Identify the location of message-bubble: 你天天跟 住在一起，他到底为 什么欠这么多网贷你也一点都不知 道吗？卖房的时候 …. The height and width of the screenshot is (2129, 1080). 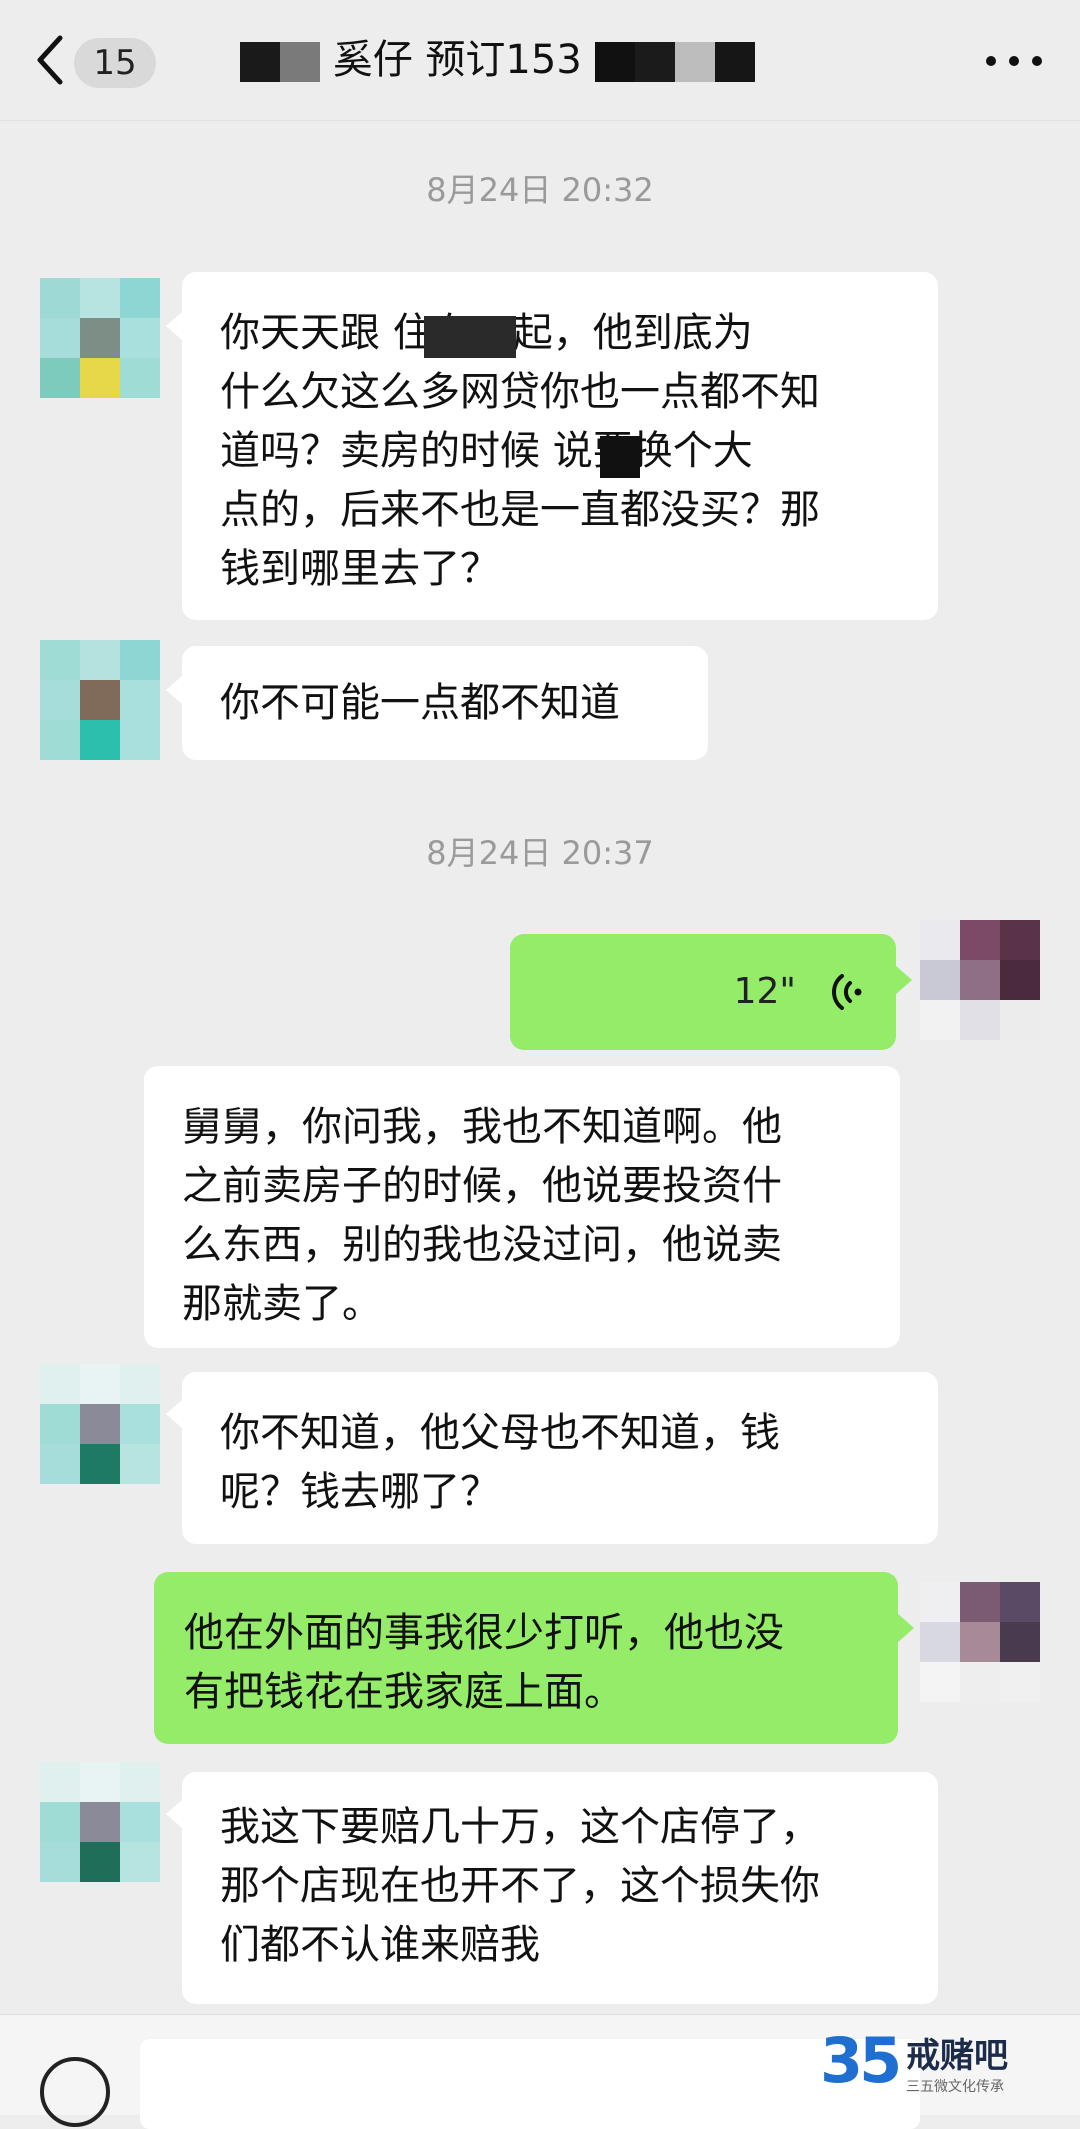
(560, 446).